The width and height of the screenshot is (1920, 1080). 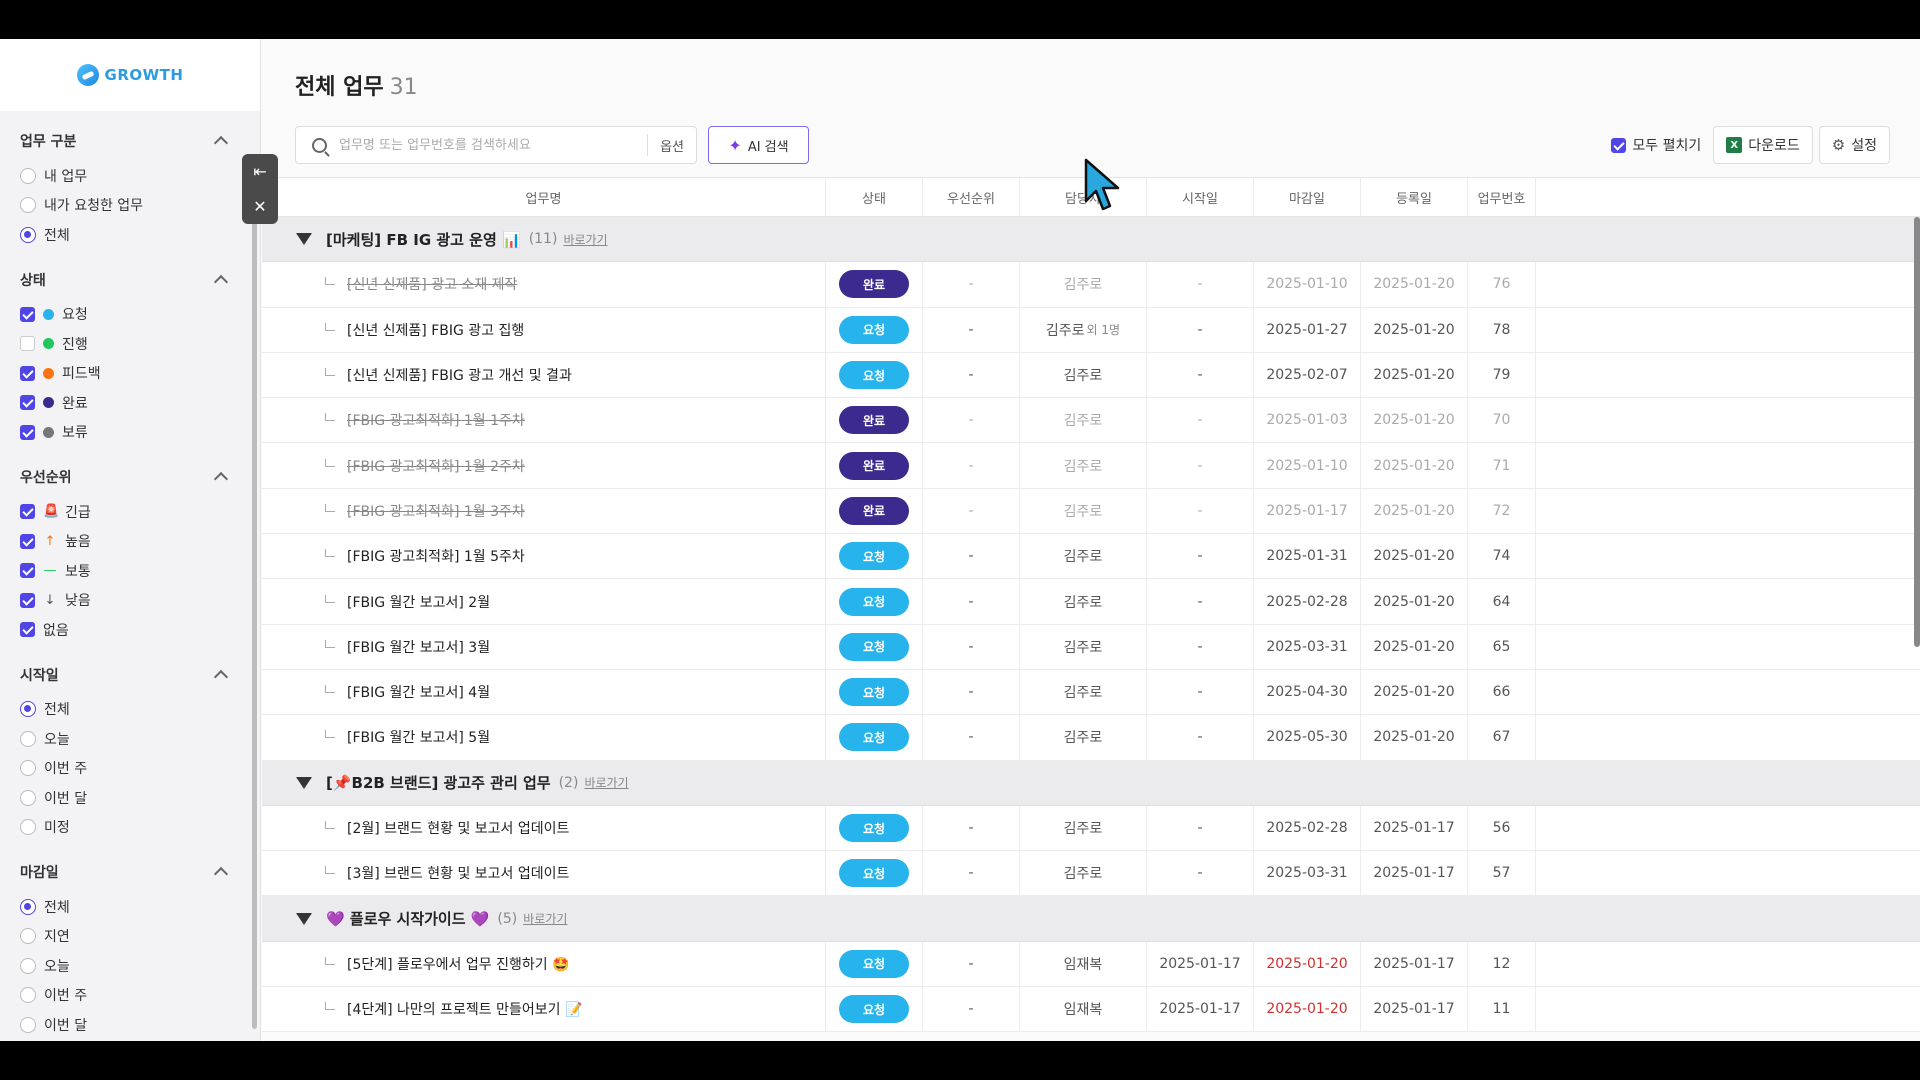 I want to click on due-date-cell: 2025-05-30, so click(x=1307, y=737).